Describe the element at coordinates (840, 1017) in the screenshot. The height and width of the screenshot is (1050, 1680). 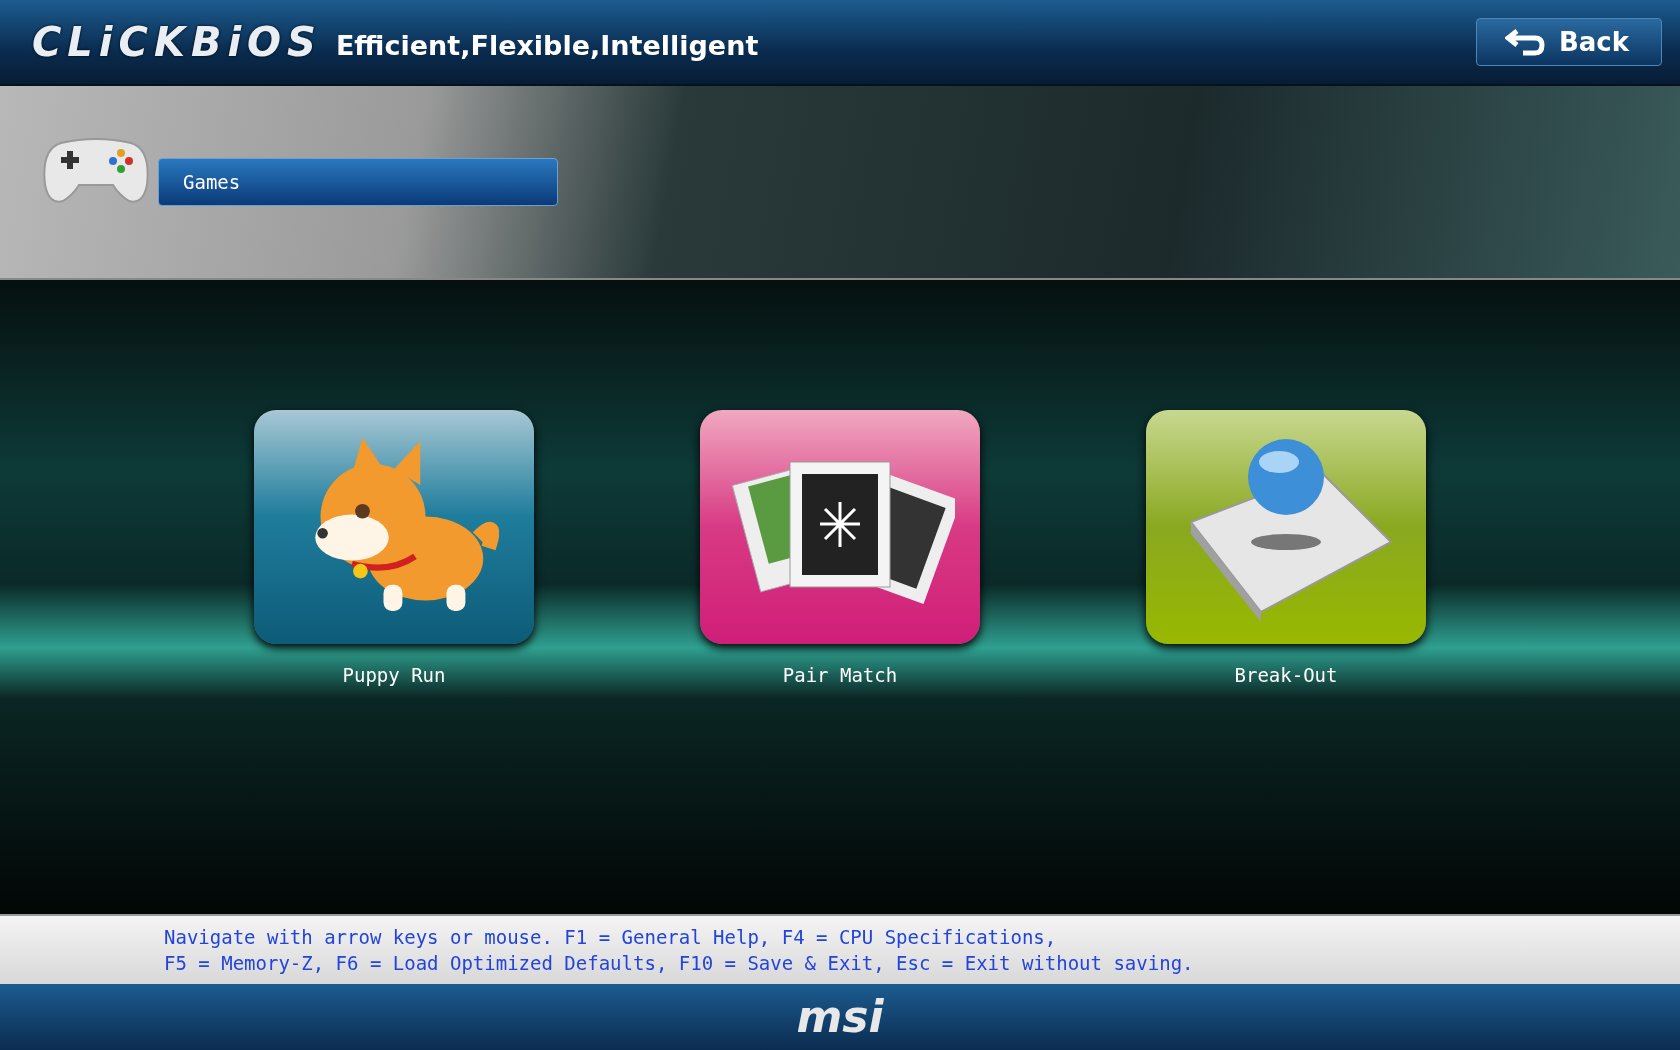
I see `brand-logo: msi` at that location.